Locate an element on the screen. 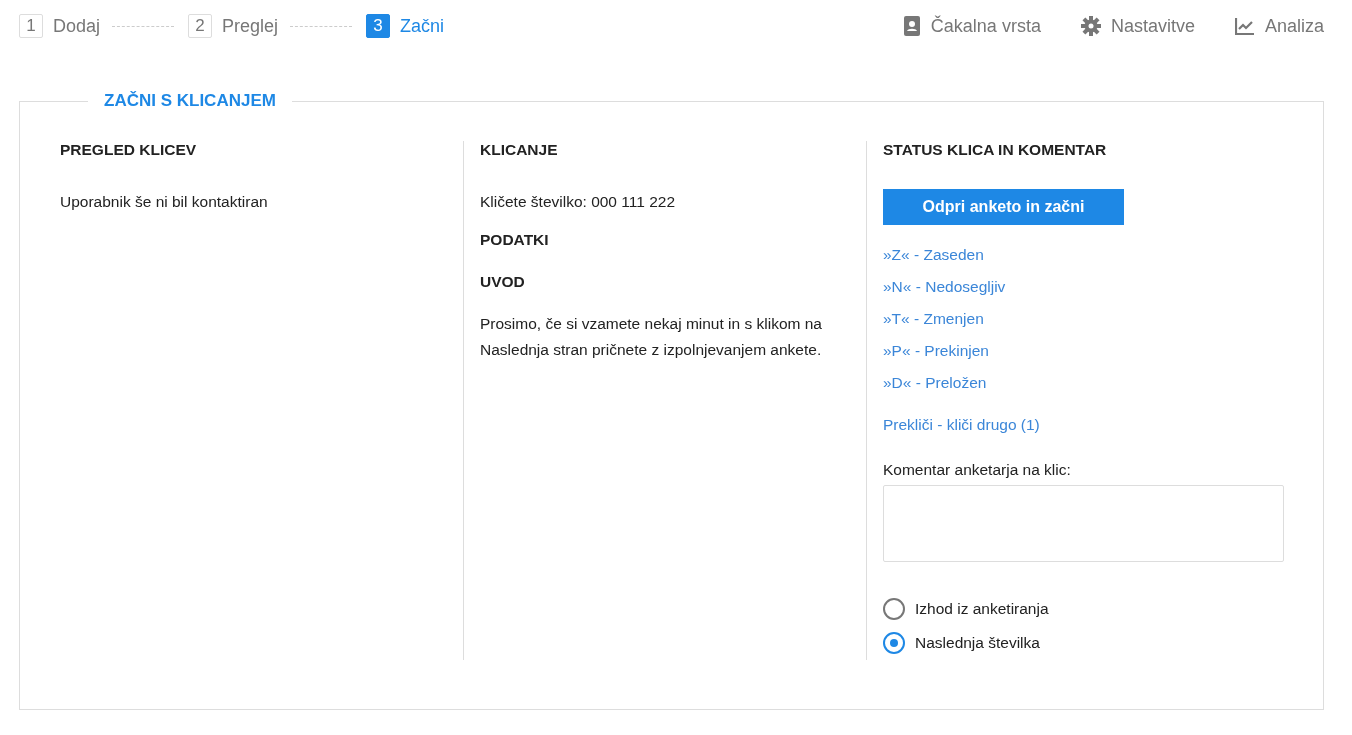 The image size is (1352, 735). nav-link: Čakalna vrsta is located at coordinates (971, 26).